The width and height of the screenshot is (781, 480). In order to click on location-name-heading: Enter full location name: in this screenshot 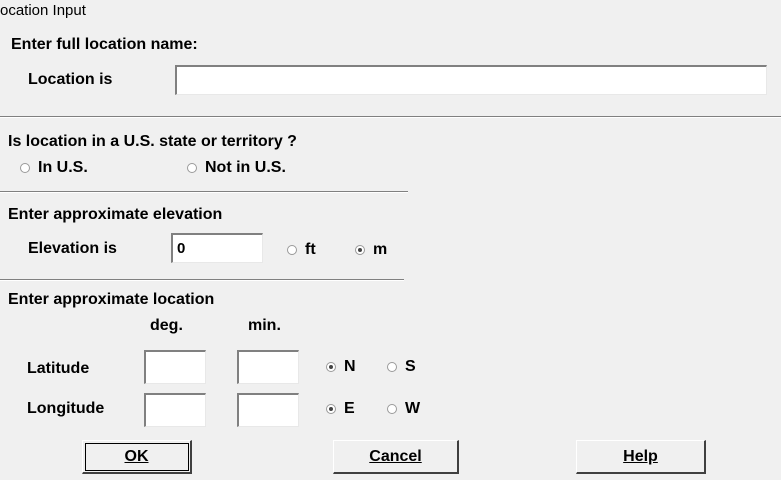, I will do `click(104, 44)`.